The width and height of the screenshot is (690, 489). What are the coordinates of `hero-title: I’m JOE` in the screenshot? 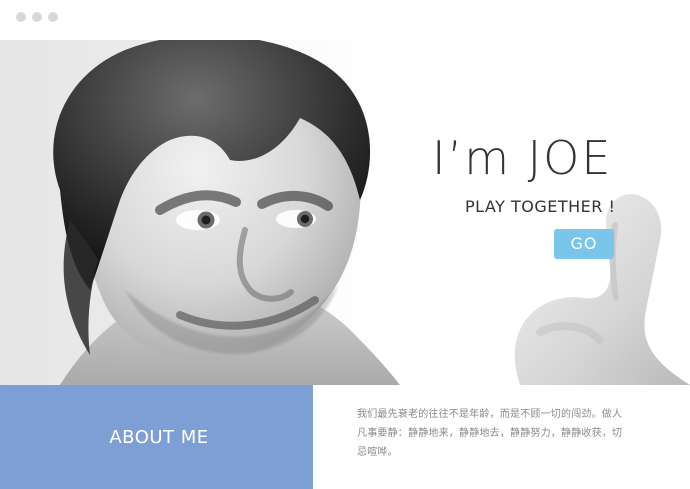 It's located at (522, 158).